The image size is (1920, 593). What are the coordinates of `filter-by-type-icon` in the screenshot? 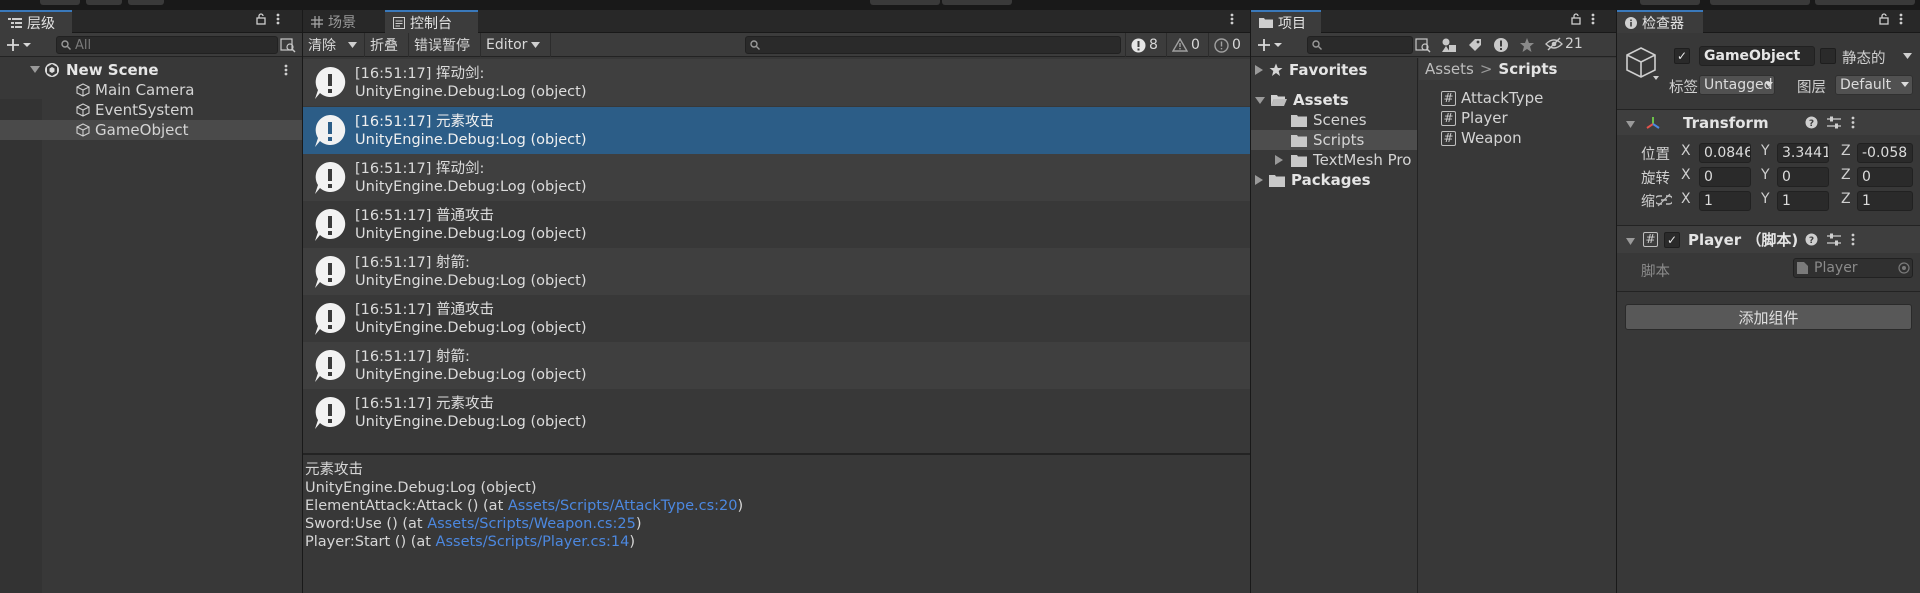 It's located at (1449, 45).